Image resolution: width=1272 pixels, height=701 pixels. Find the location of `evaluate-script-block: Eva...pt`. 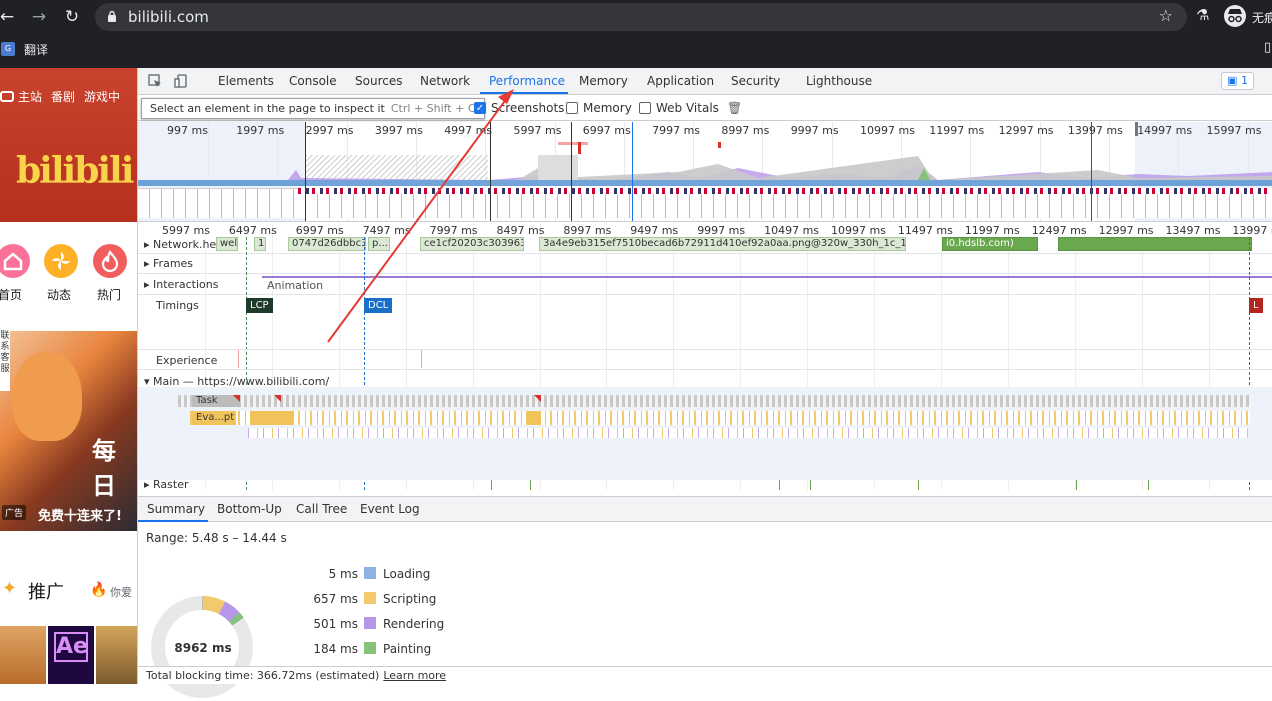

evaluate-script-block: Eva...pt is located at coordinates (214, 418).